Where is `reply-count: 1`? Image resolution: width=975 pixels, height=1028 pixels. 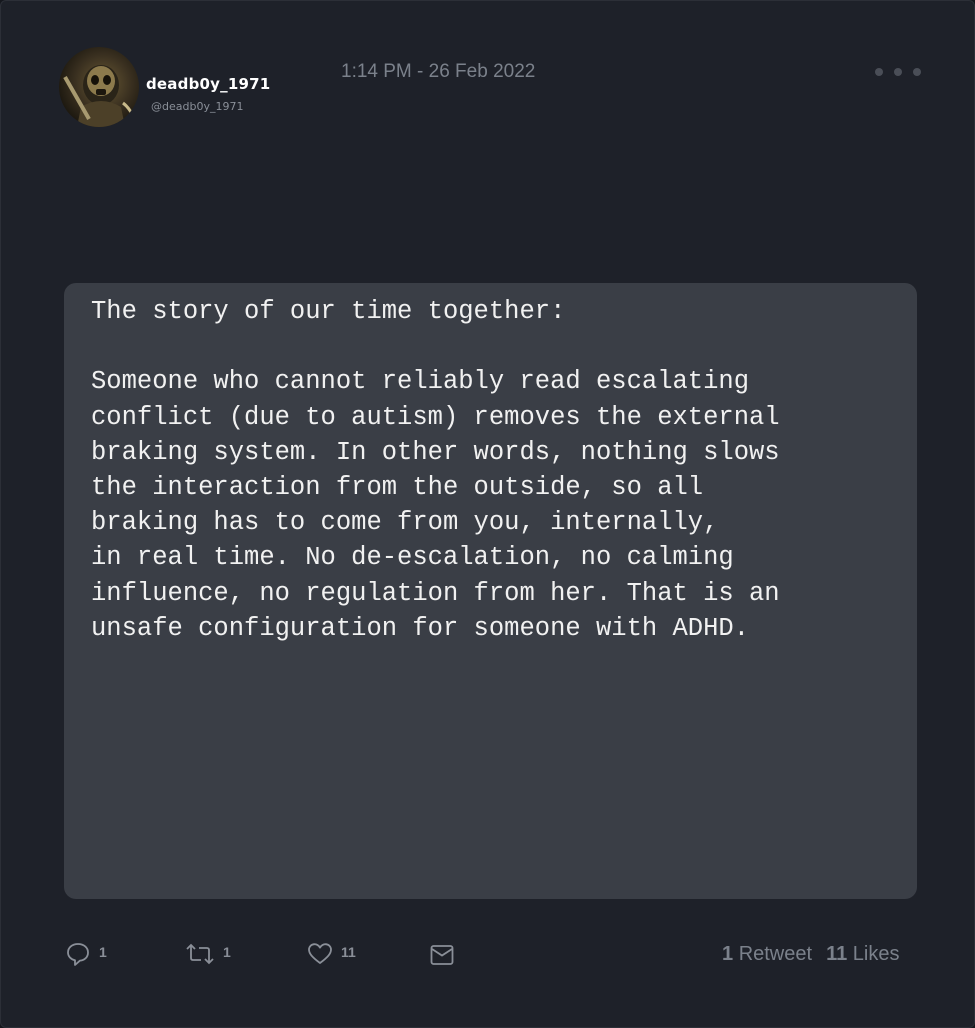
reply-count: 1 is located at coordinates (103, 952).